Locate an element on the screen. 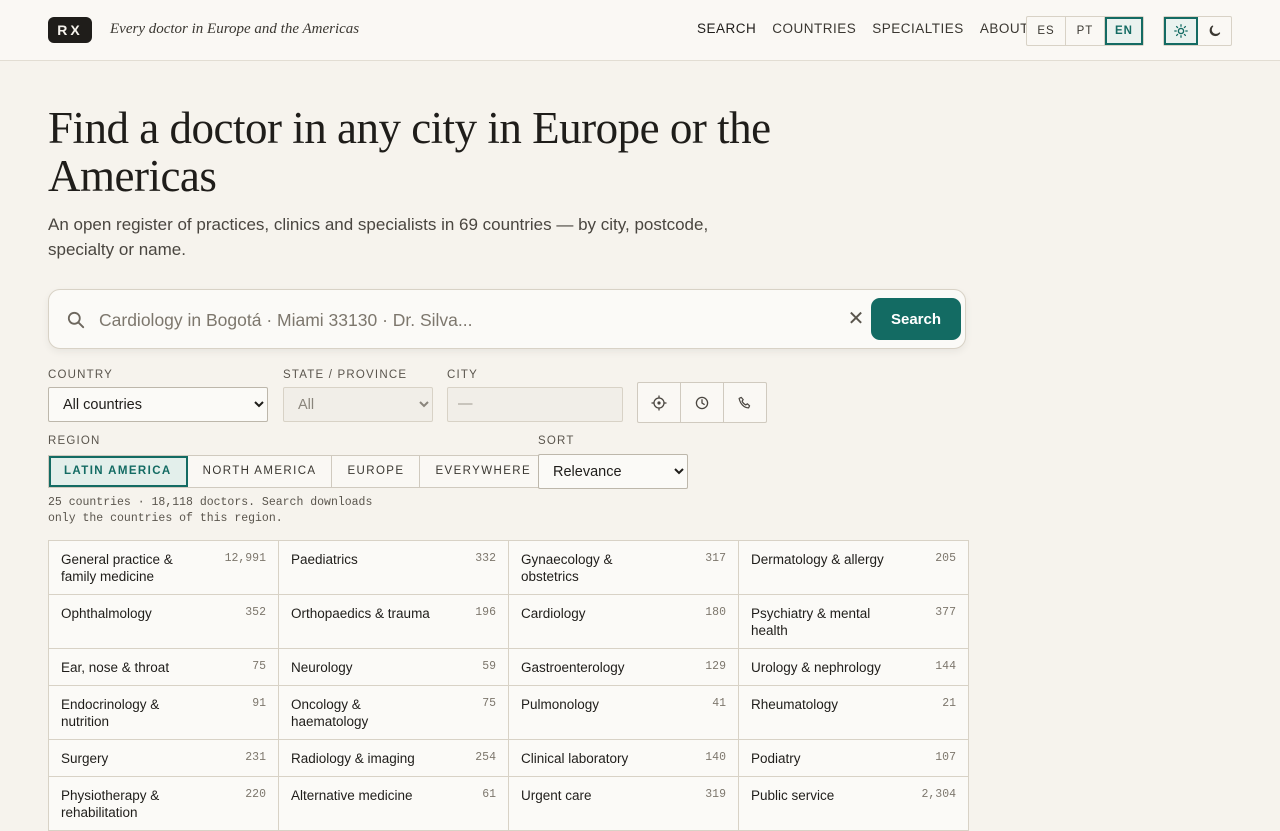  specialty-count: 12,991 is located at coordinates (245, 558).